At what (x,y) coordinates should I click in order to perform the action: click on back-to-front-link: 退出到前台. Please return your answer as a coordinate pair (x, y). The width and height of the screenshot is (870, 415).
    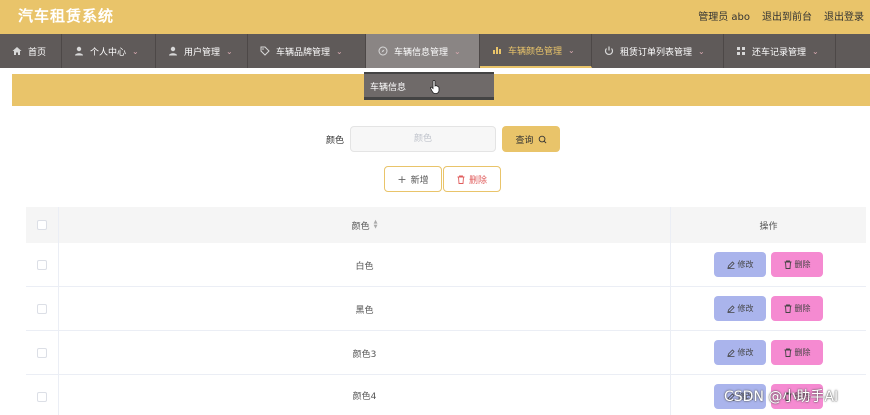
    Looking at the image, I should click on (787, 15).